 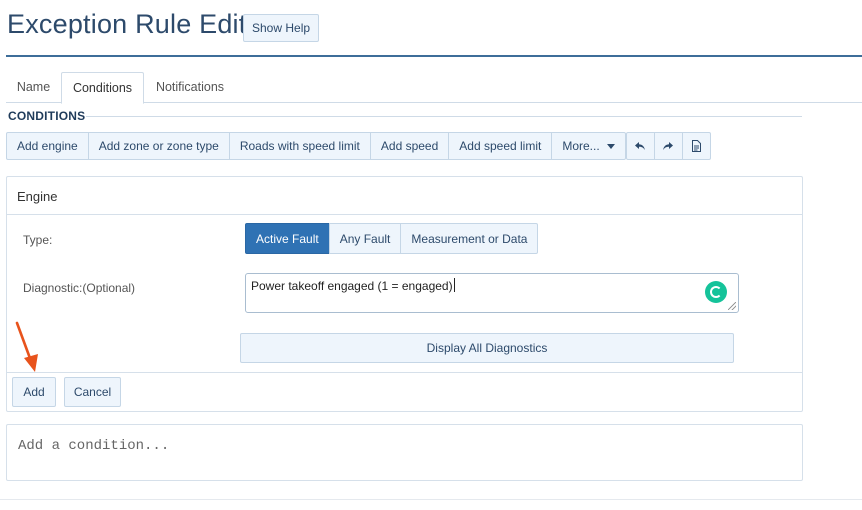 What do you see at coordinates (365, 238) in the screenshot?
I see `any-fault-option: Any Fault` at bounding box center [365, 238].